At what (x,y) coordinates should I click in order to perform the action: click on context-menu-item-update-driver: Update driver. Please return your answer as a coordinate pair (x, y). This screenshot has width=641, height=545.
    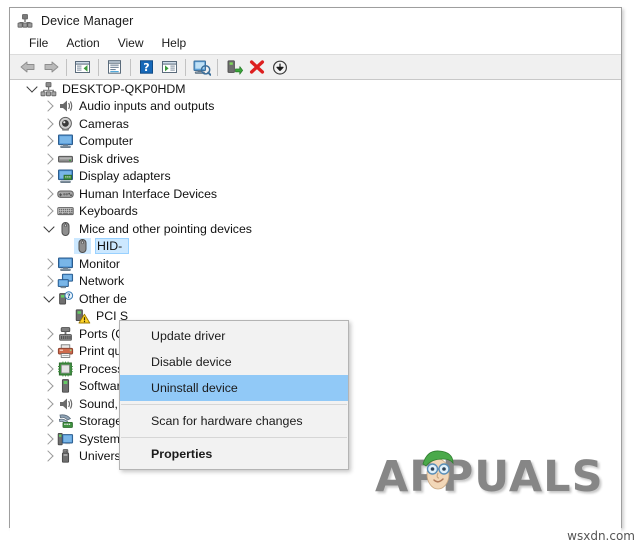
    Looking at the image, I should click on (234, 336).